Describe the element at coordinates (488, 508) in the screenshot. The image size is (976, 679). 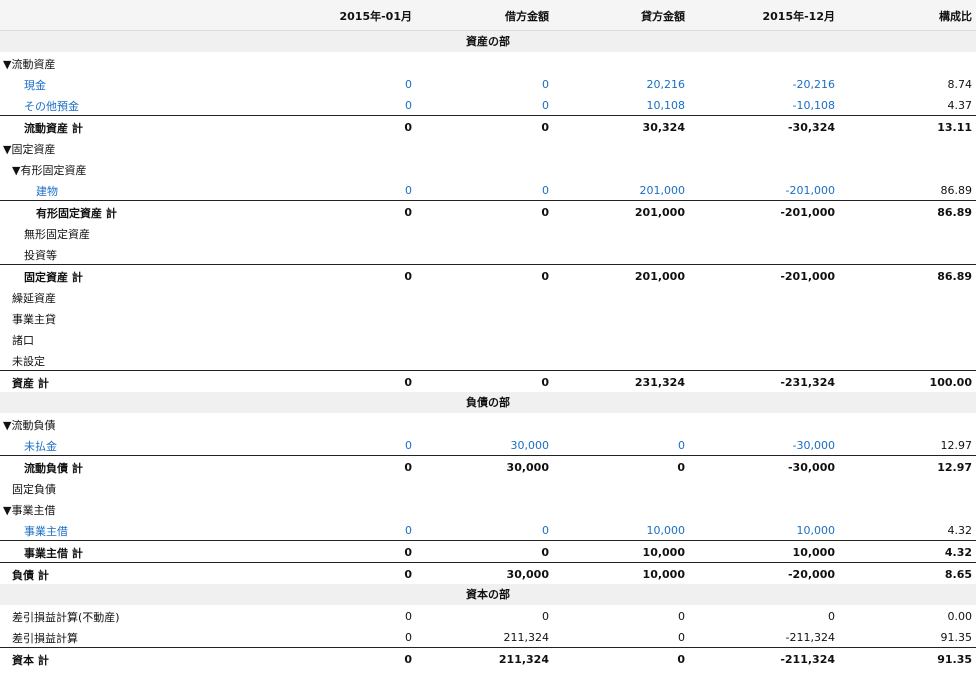
I see `table-row: ▼事業主借` at that location.